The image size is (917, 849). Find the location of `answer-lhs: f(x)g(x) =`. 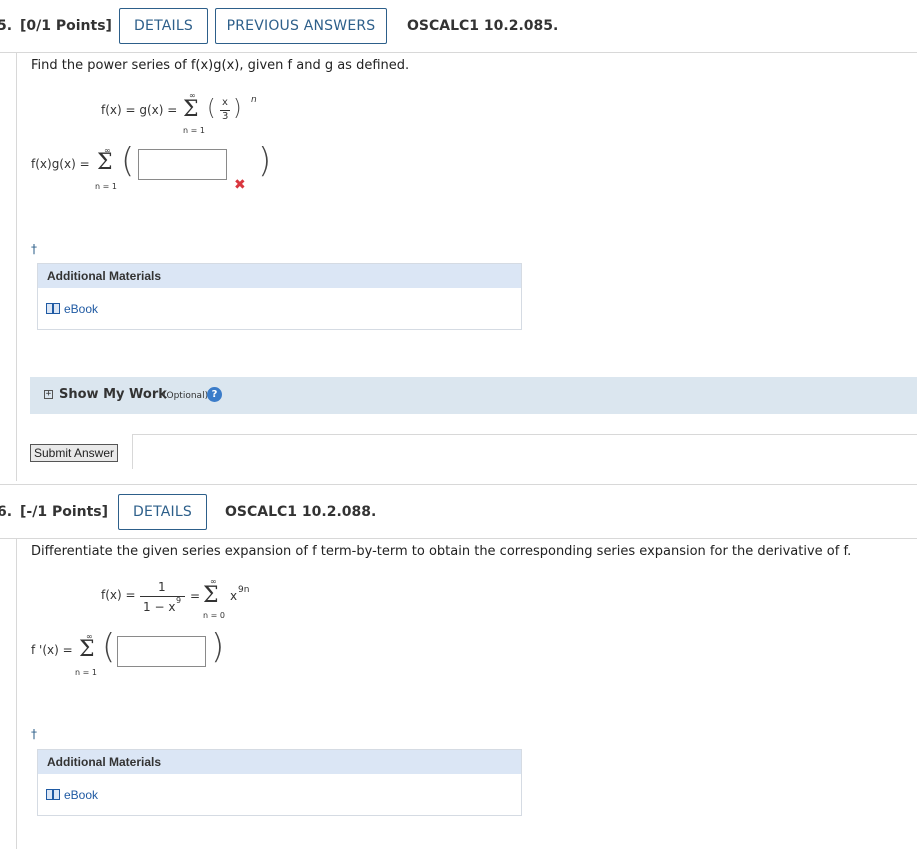

answer-lhs: f(x)g(x) = is located at coordinates (60, 164).